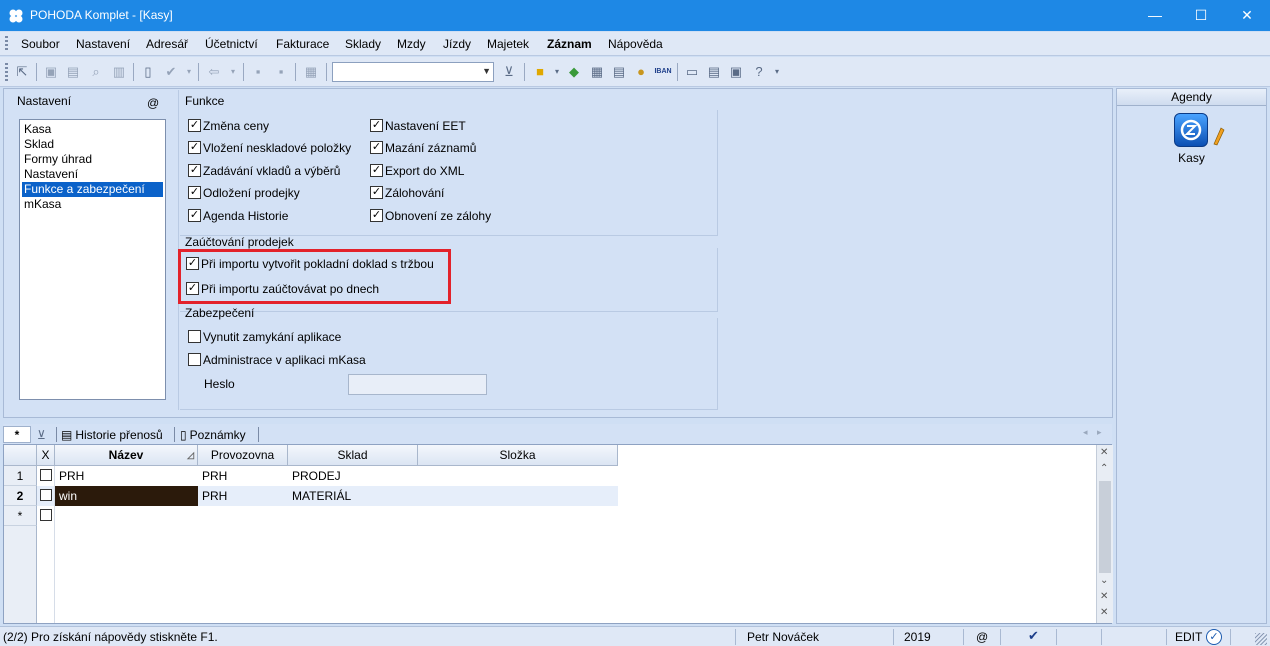 Image resolution: width=1270 pixels, height=646 pixels. I want to click on tab-separator, so click(258, 434).